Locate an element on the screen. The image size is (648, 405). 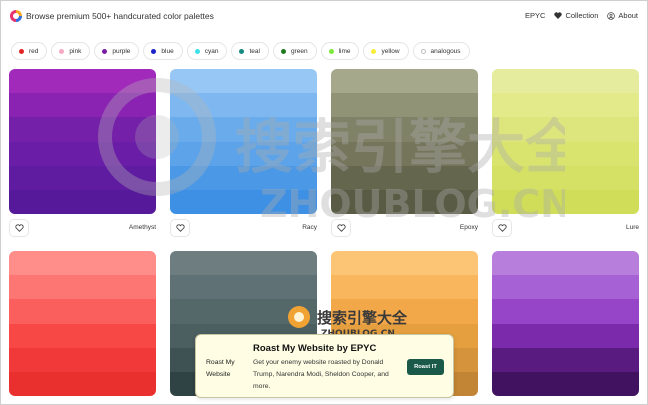
filter-chip-teal: teal is located at coordinates (250, 51).